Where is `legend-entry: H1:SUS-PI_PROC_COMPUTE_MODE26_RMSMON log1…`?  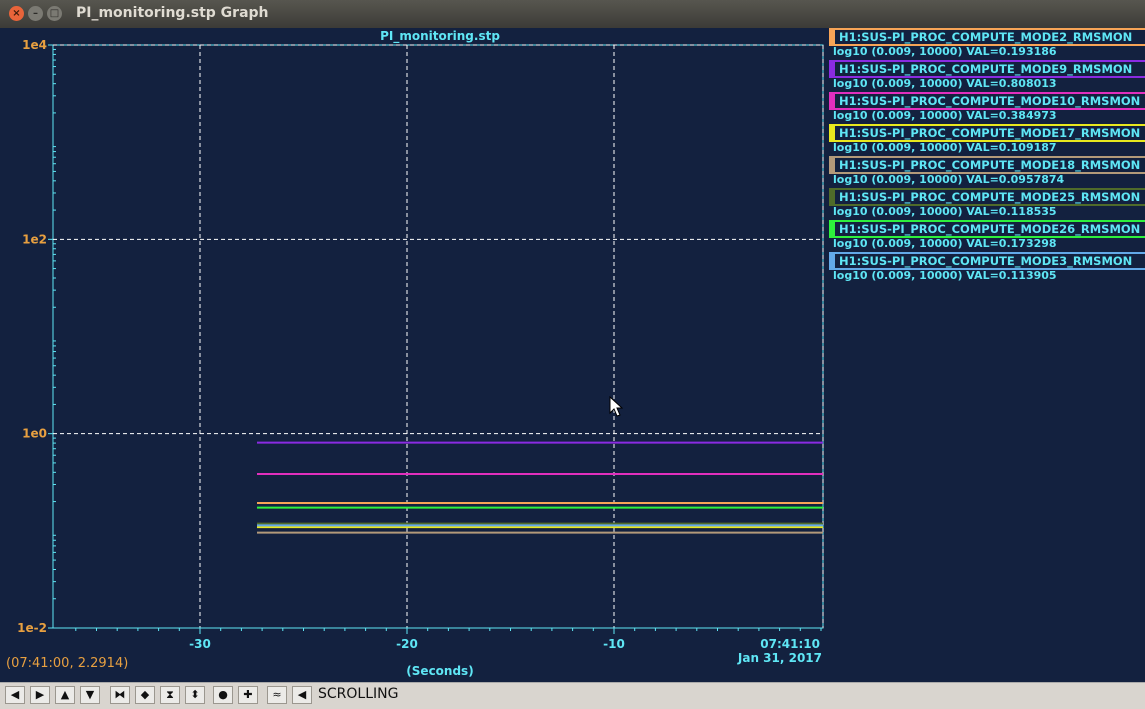 legend-entry: H1:SUS-PI_PROC_COMPUTE_MODE26_RMSMON log1… is located at coordinates (986, 236).